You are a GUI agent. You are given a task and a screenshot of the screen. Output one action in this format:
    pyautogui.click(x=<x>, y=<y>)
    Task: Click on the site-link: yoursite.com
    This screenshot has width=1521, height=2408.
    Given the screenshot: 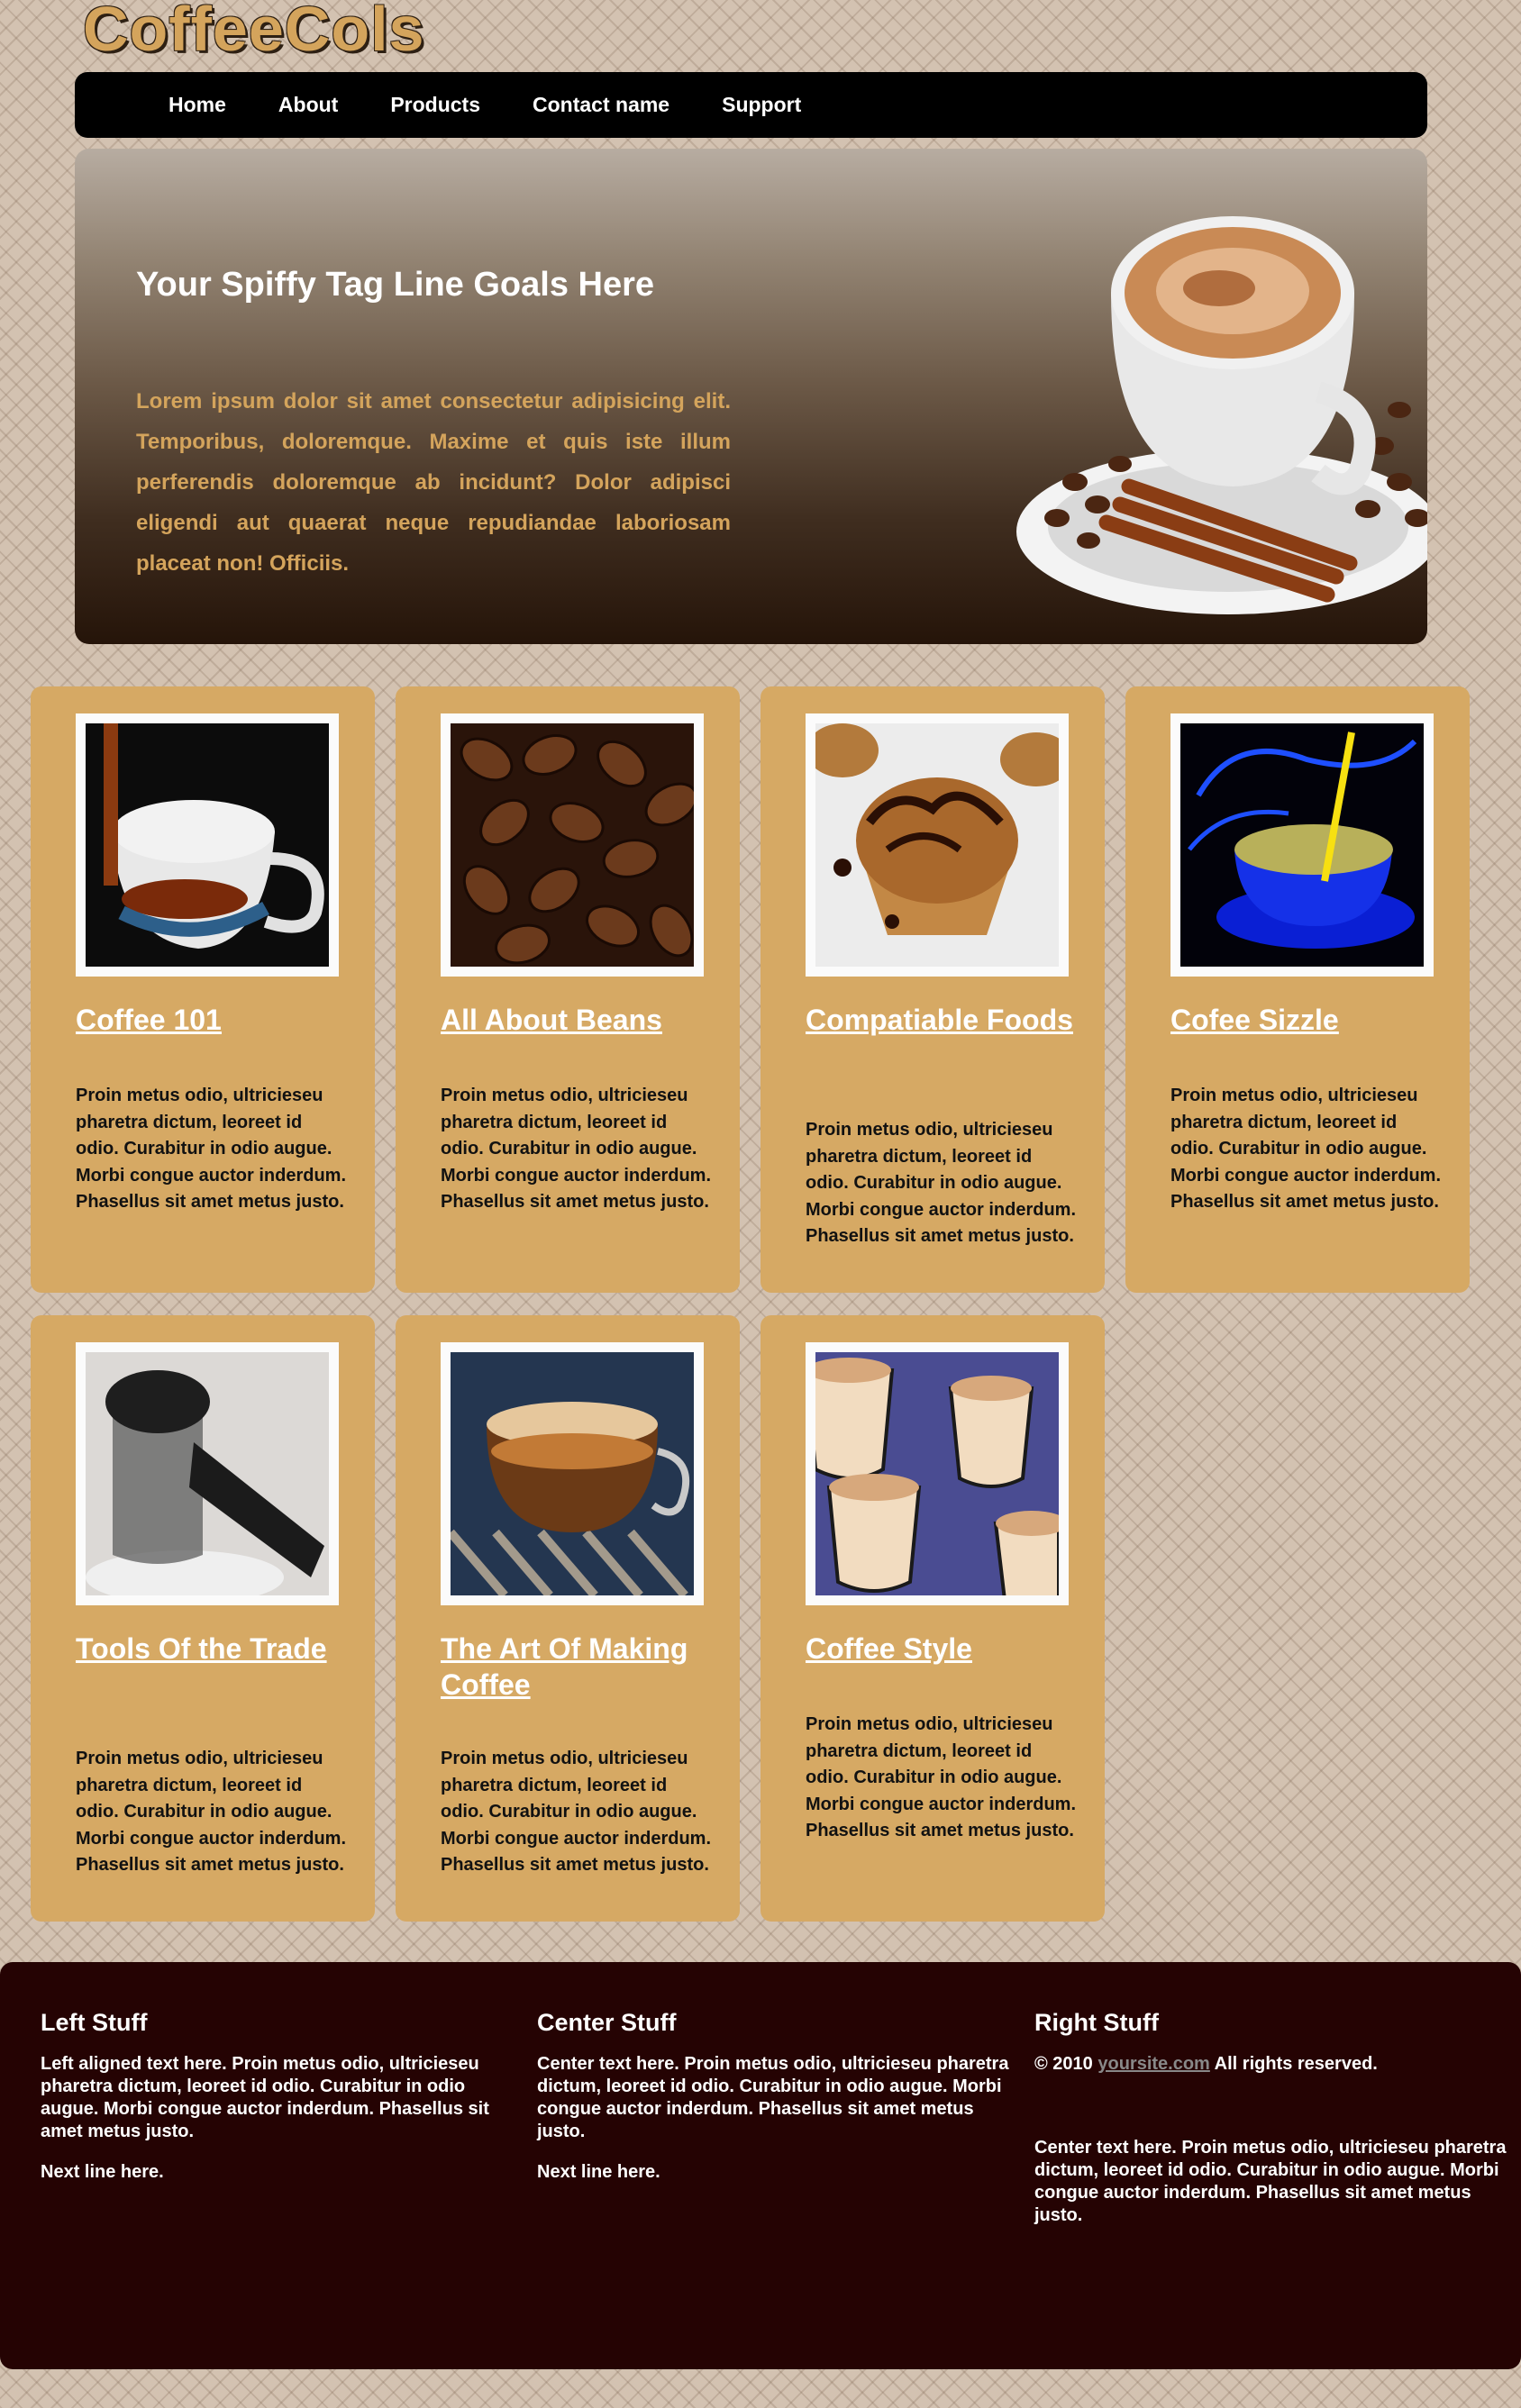 What is the action you would take?
    pyautogui.click(x=1153, y=2064)
    